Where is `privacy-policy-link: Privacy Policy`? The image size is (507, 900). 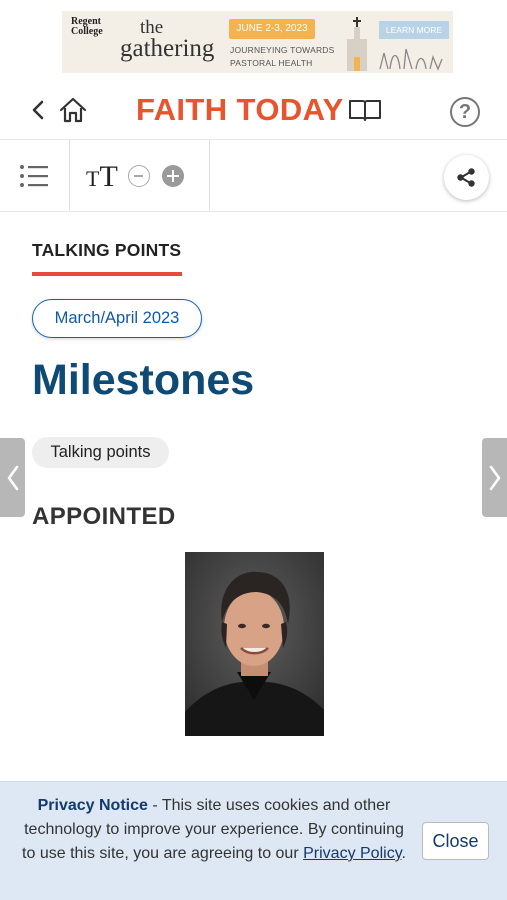
privacy-policy-link: Privacy Policy is located at coordinates (352, 853).